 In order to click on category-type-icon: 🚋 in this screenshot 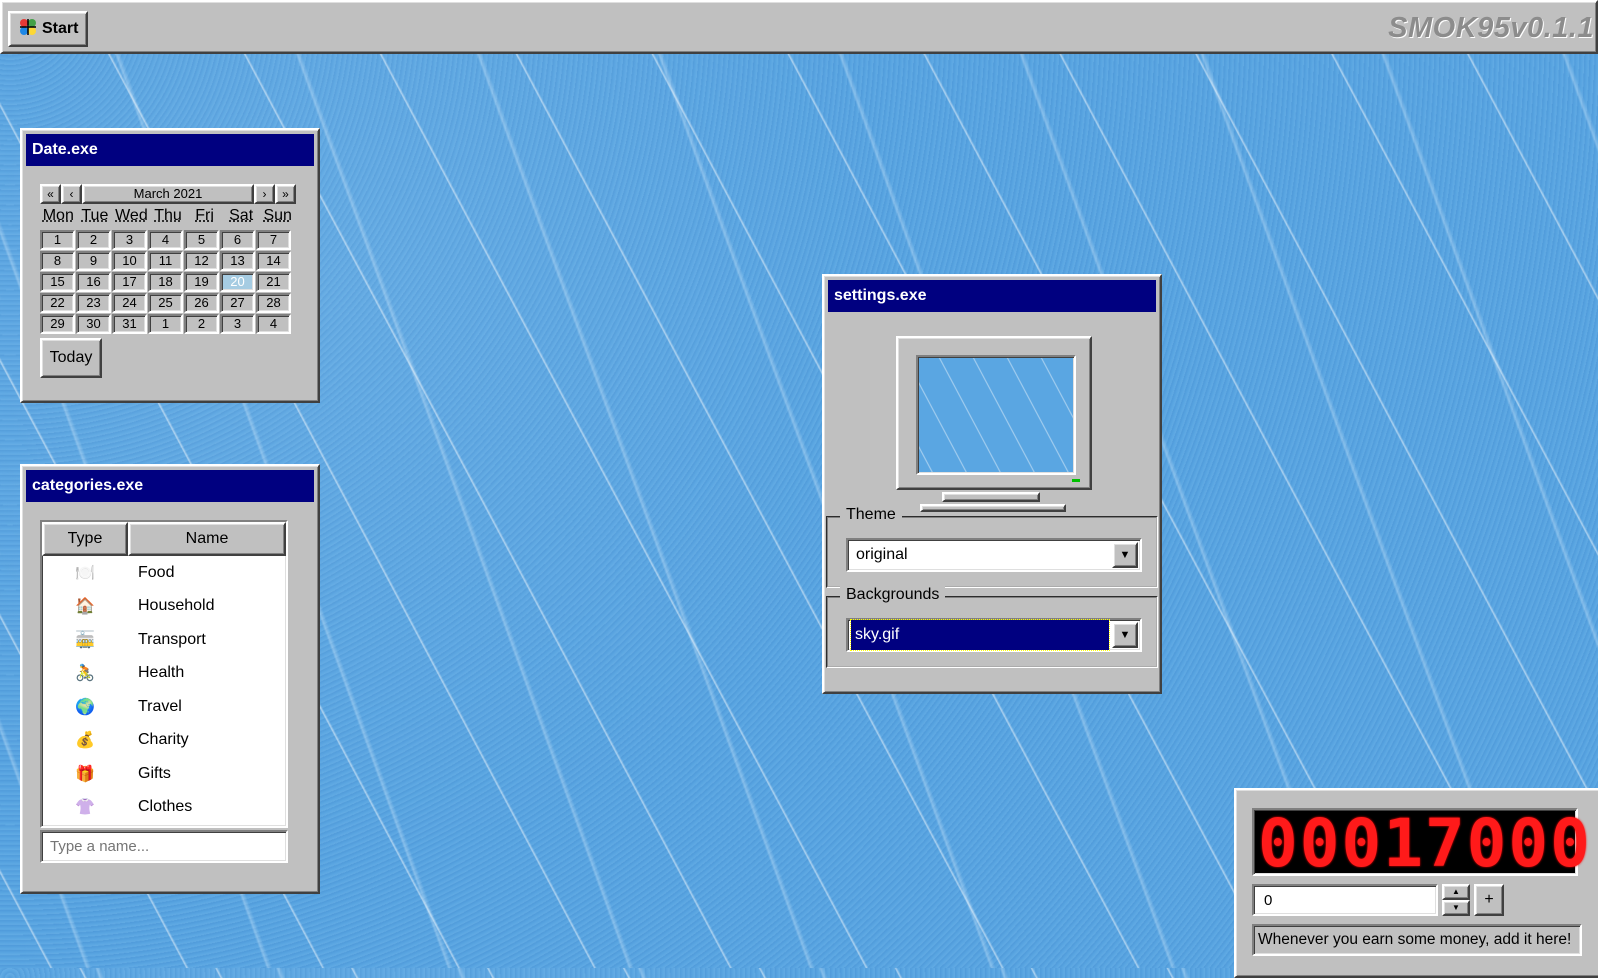, I will do `click(85, 640)`.